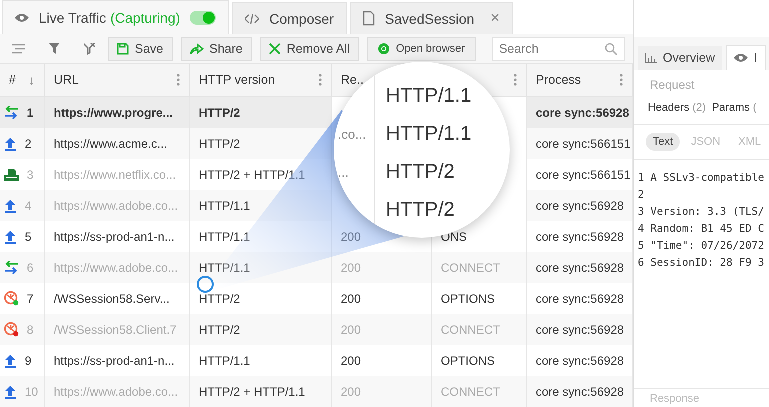 The width and height of the screenshot is (769, 407). Describe the element at coordinates (310, 48) in the screenshot. I see `toolbar-button: Remove All` at that location.